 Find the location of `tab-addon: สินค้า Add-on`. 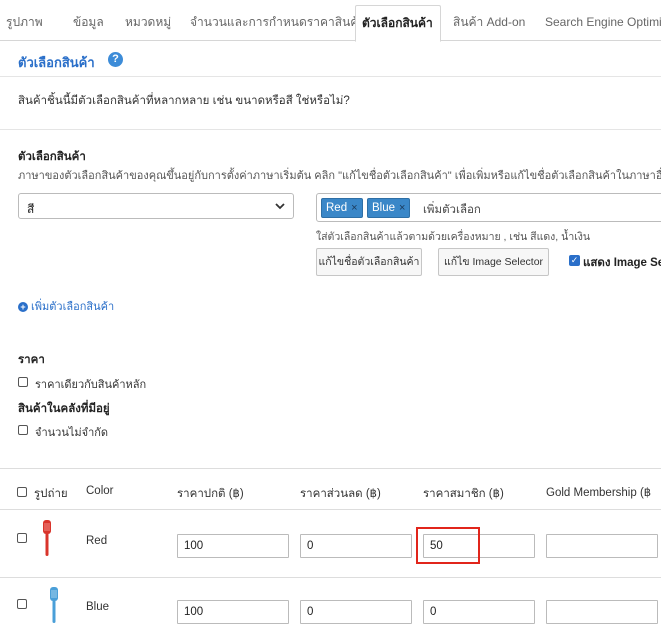

tab-addon: สินค้า Add-on is located at coordinates (489, 23).